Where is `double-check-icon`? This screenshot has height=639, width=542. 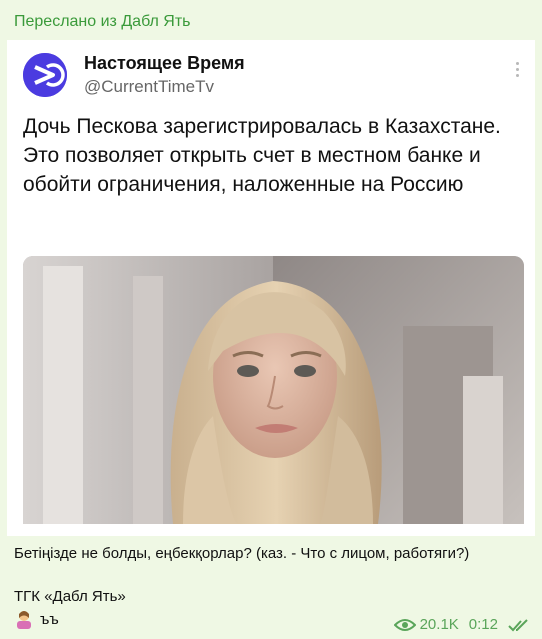
double-check-icon is located at coordinates (518, 624).